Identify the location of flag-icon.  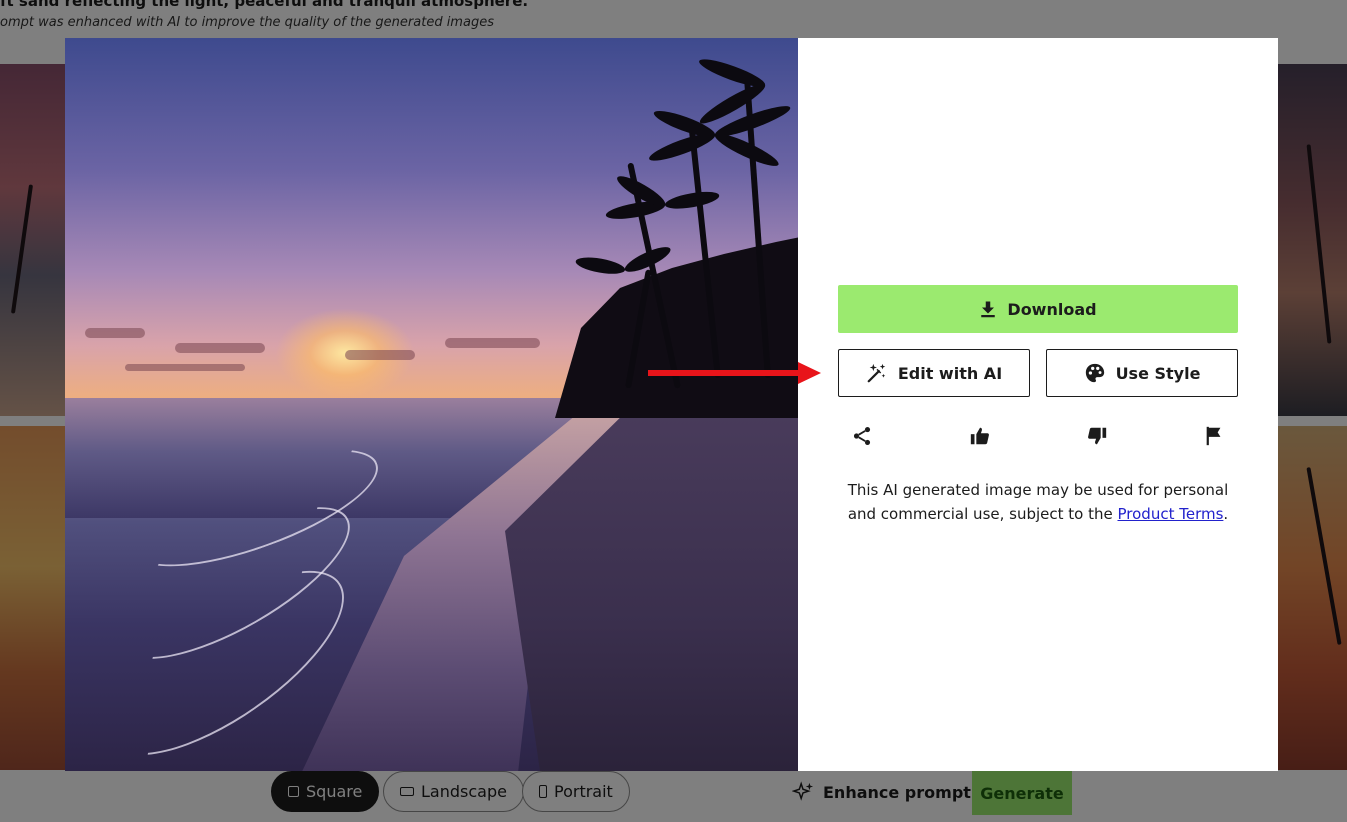
(1213, 436).